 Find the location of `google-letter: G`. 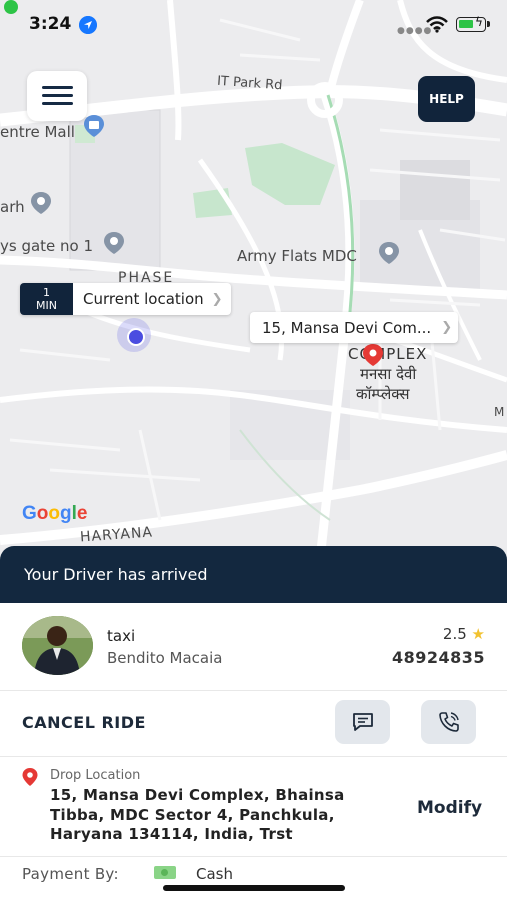

google-letter: G is located at coordinates (29, 513).